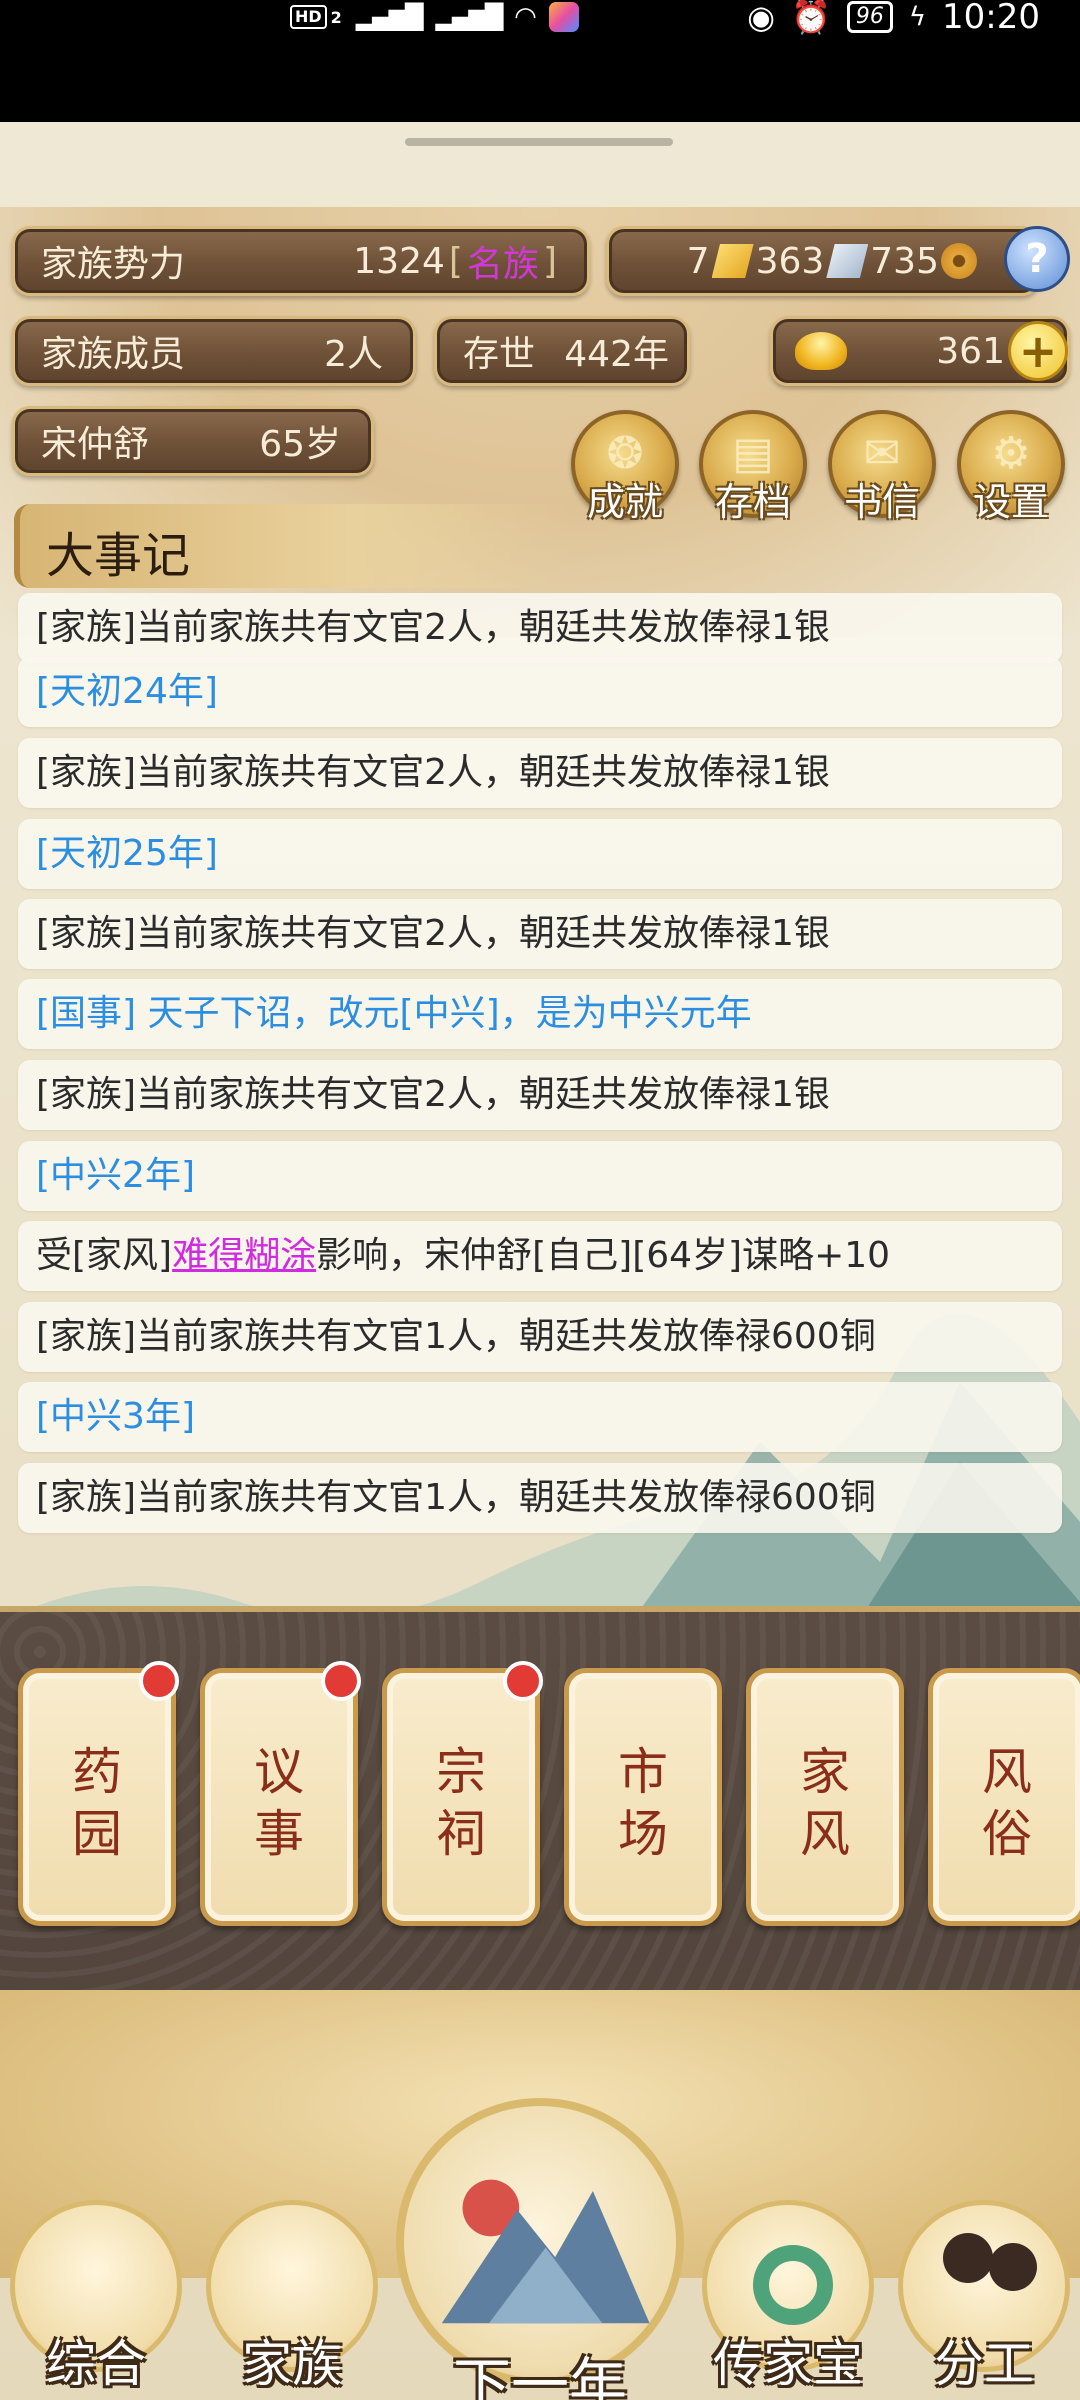 This screenshot has height=2400, width=1080. Describe the element at coordinates (564, 17) in the screenshot. I see `app-icon` at that location.